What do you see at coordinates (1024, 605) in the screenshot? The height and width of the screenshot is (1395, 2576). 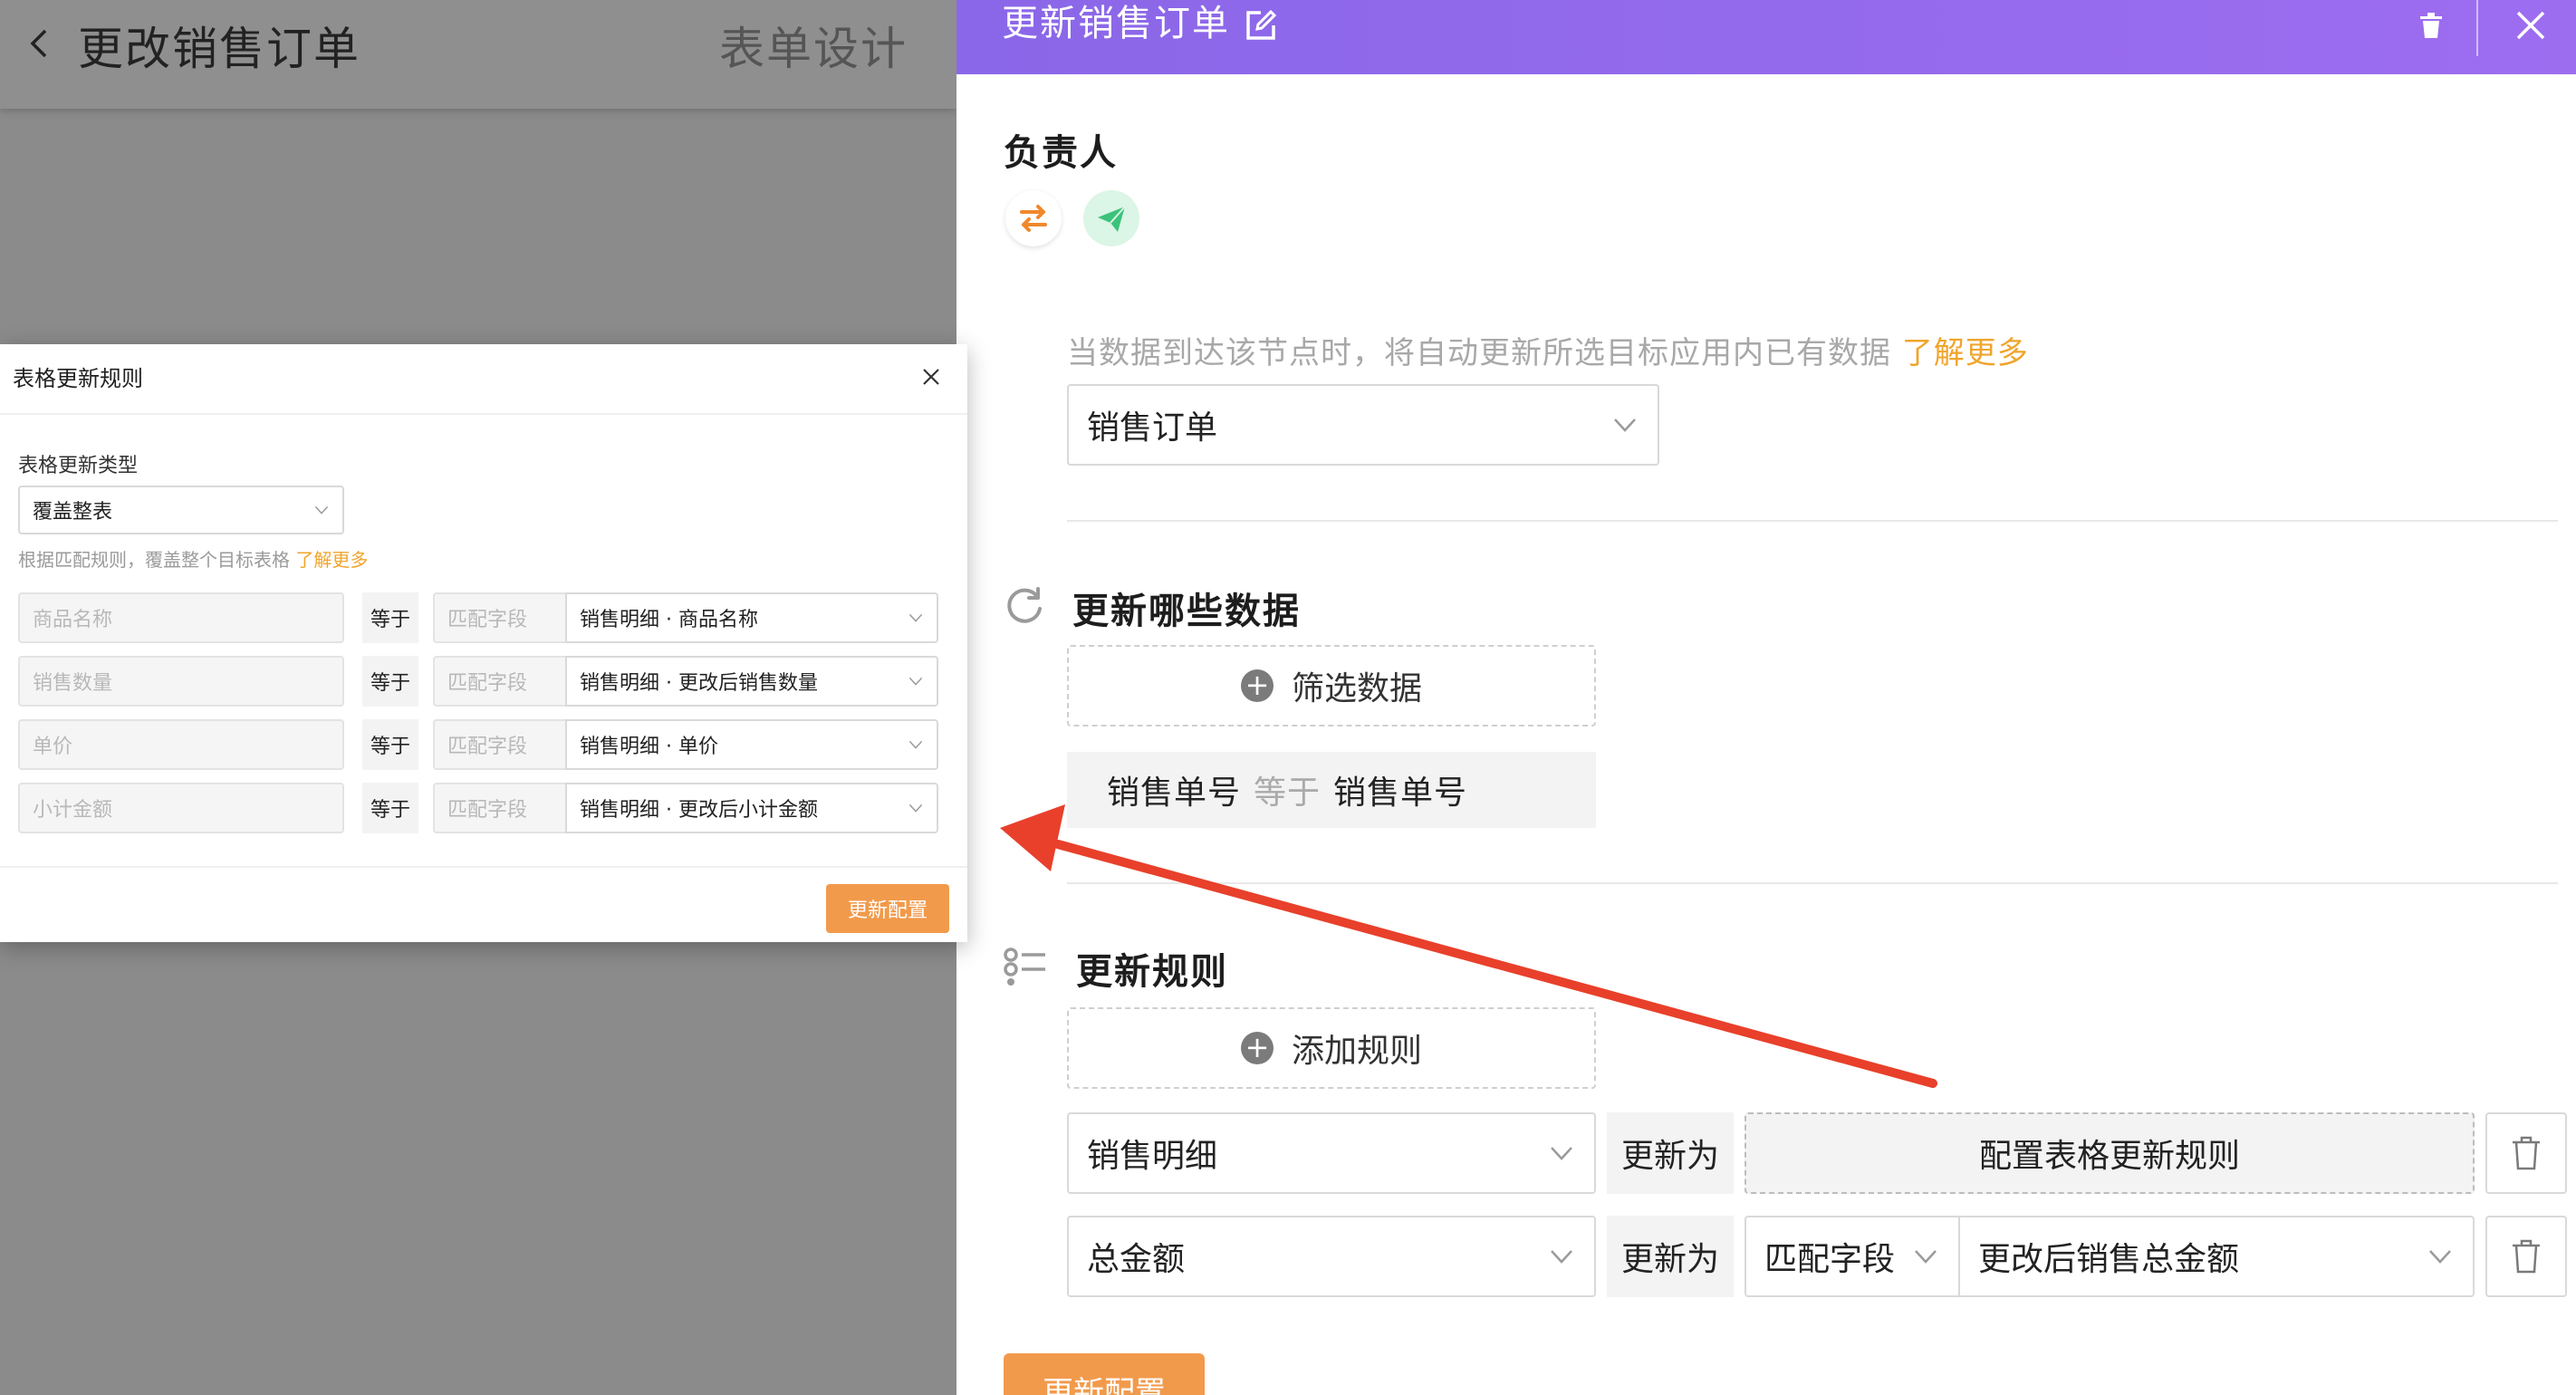 I see `refresh-icon` at bounding box center [1024, 605].